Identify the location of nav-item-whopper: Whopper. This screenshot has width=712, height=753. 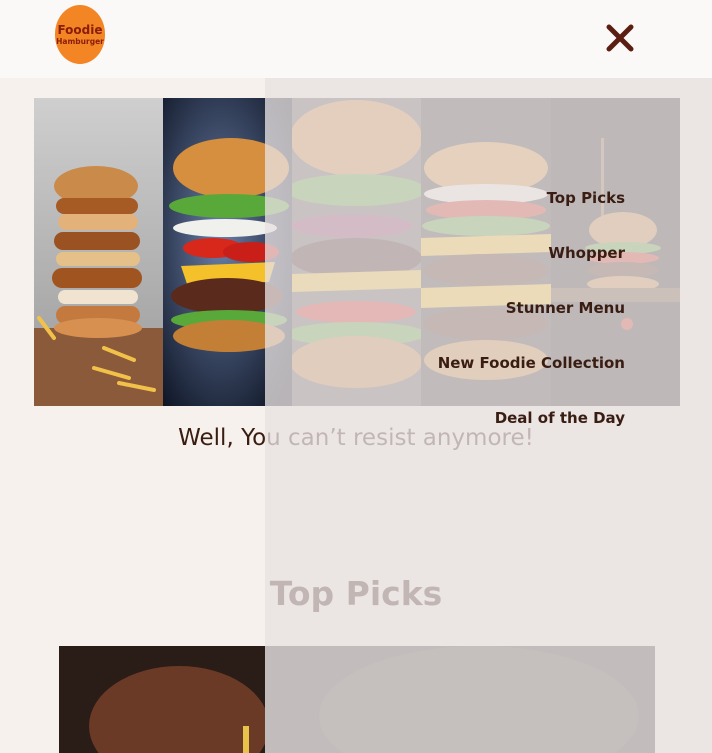
(586, 268).